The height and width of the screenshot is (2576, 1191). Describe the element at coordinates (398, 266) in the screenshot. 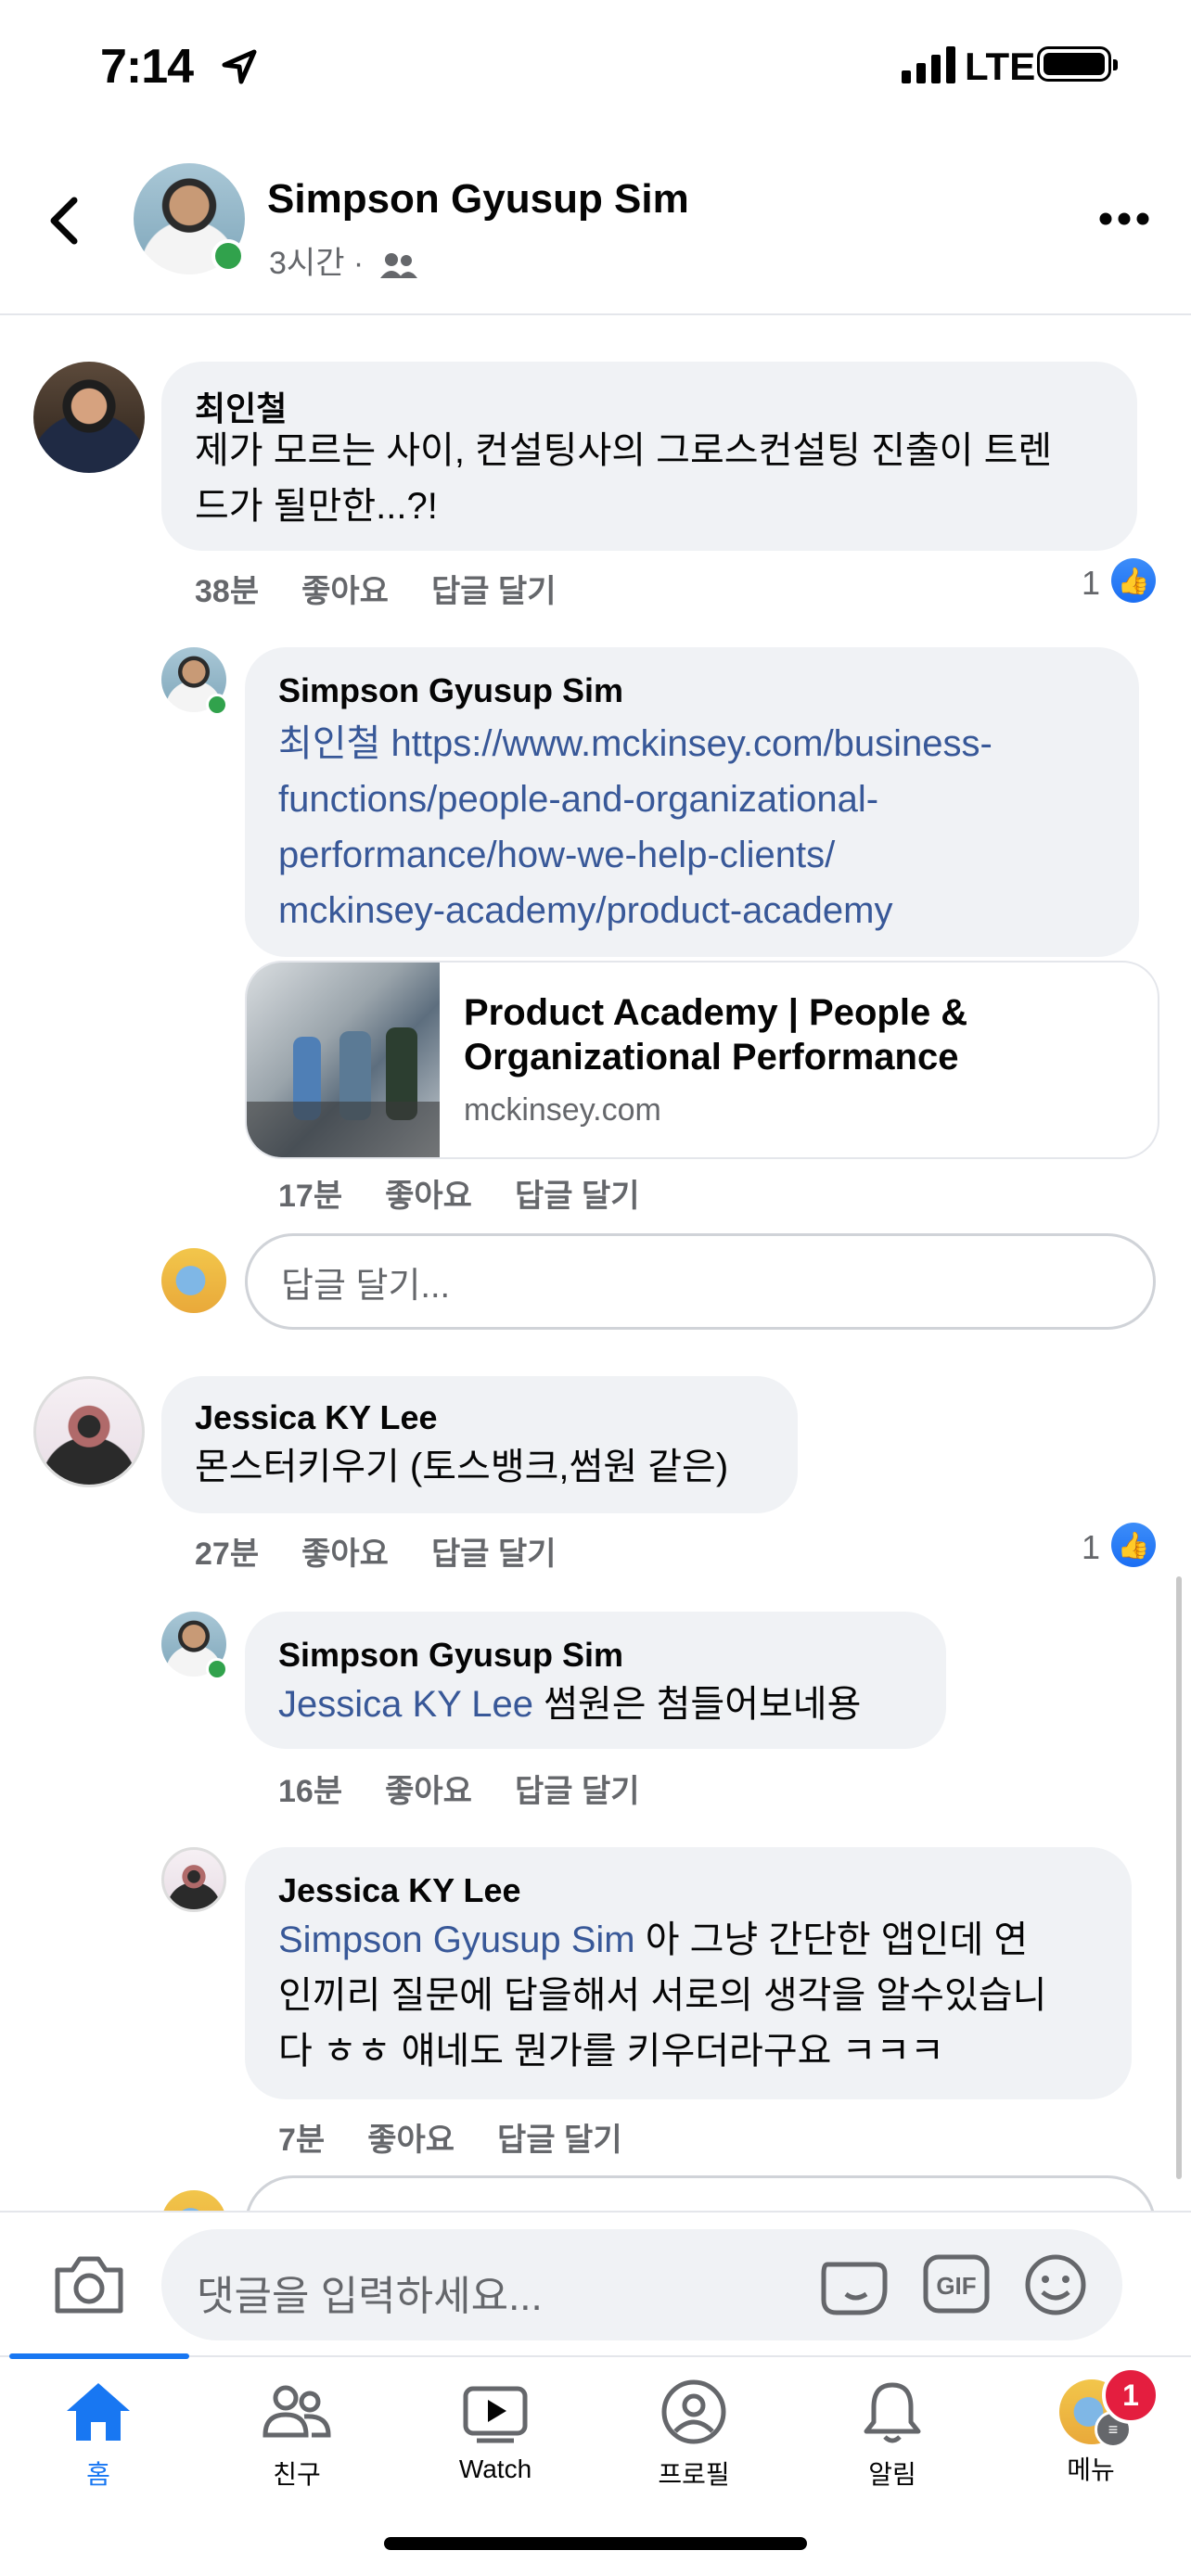

I see `friends-audience-icon` at that location.